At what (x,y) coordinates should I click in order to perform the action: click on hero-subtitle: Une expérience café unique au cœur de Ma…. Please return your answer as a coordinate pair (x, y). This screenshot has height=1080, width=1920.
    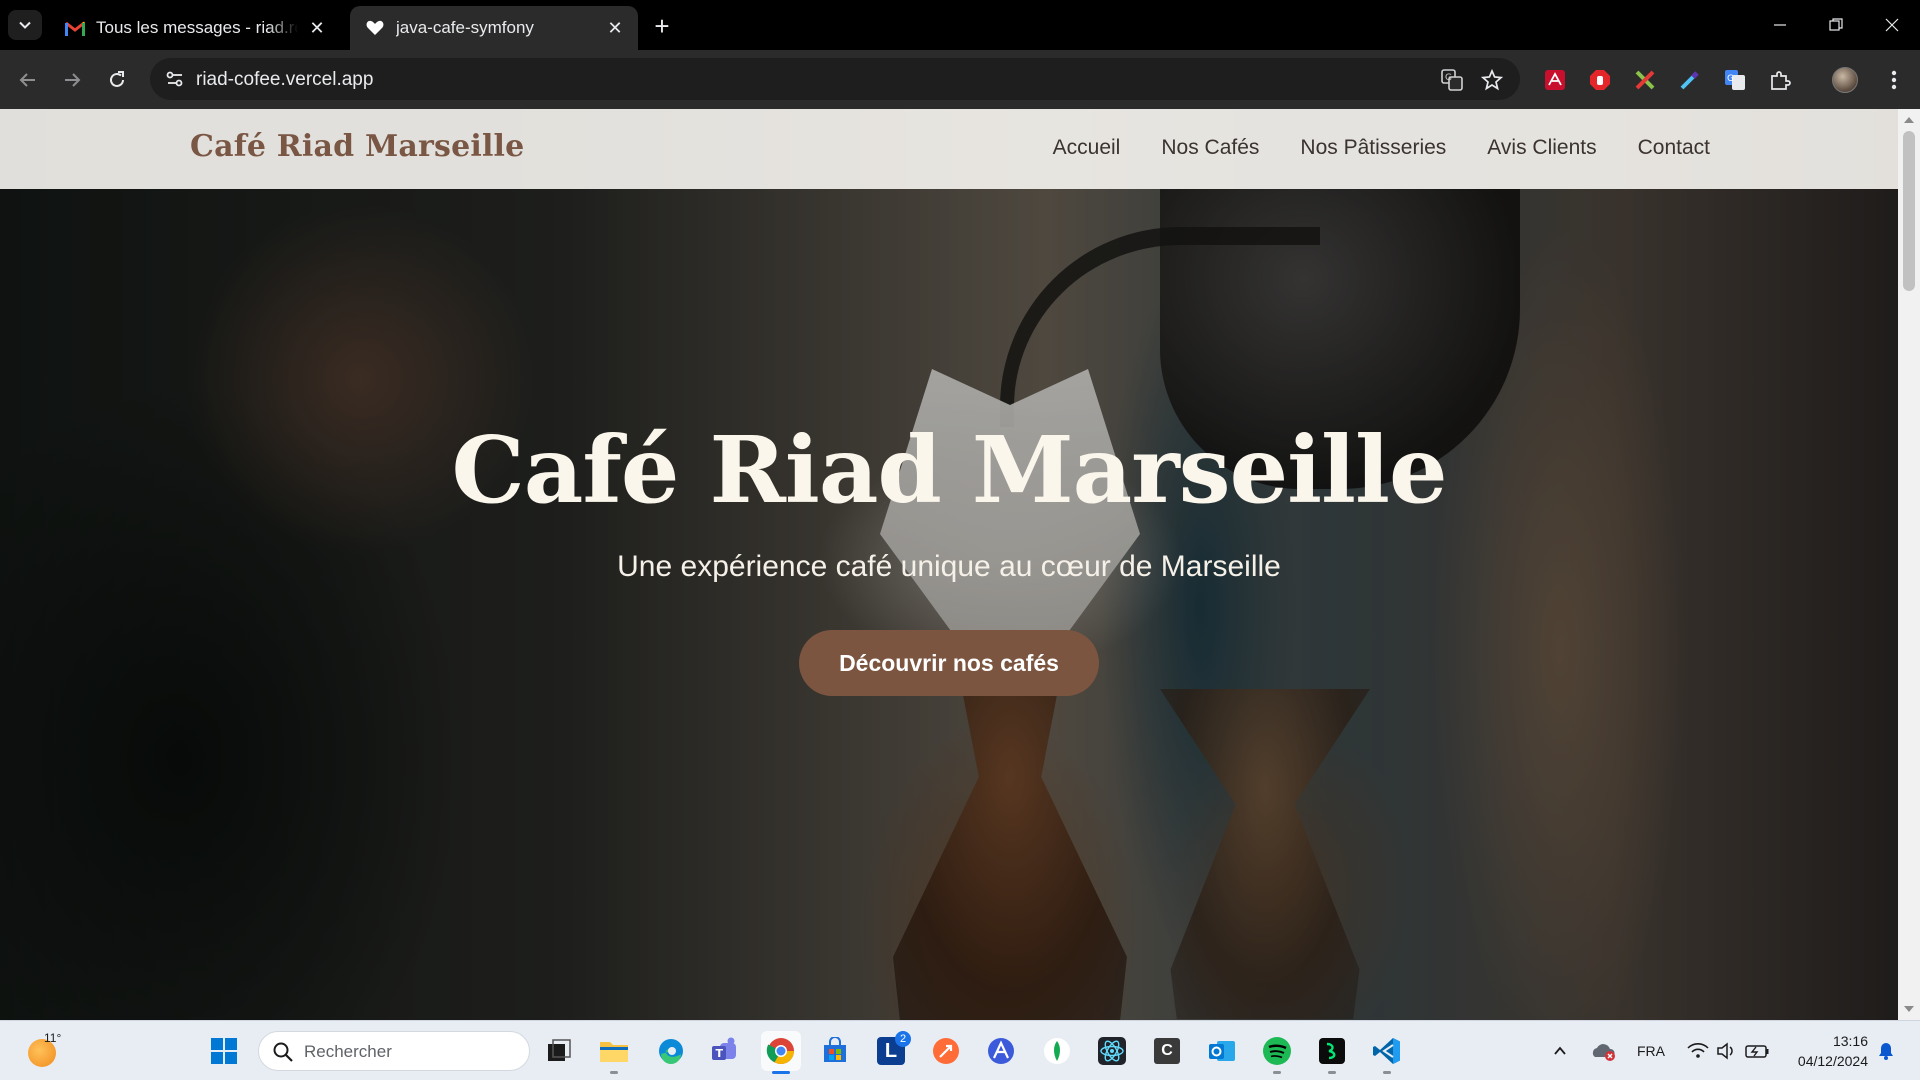
    Looking at the image, I should click on (949, 566).